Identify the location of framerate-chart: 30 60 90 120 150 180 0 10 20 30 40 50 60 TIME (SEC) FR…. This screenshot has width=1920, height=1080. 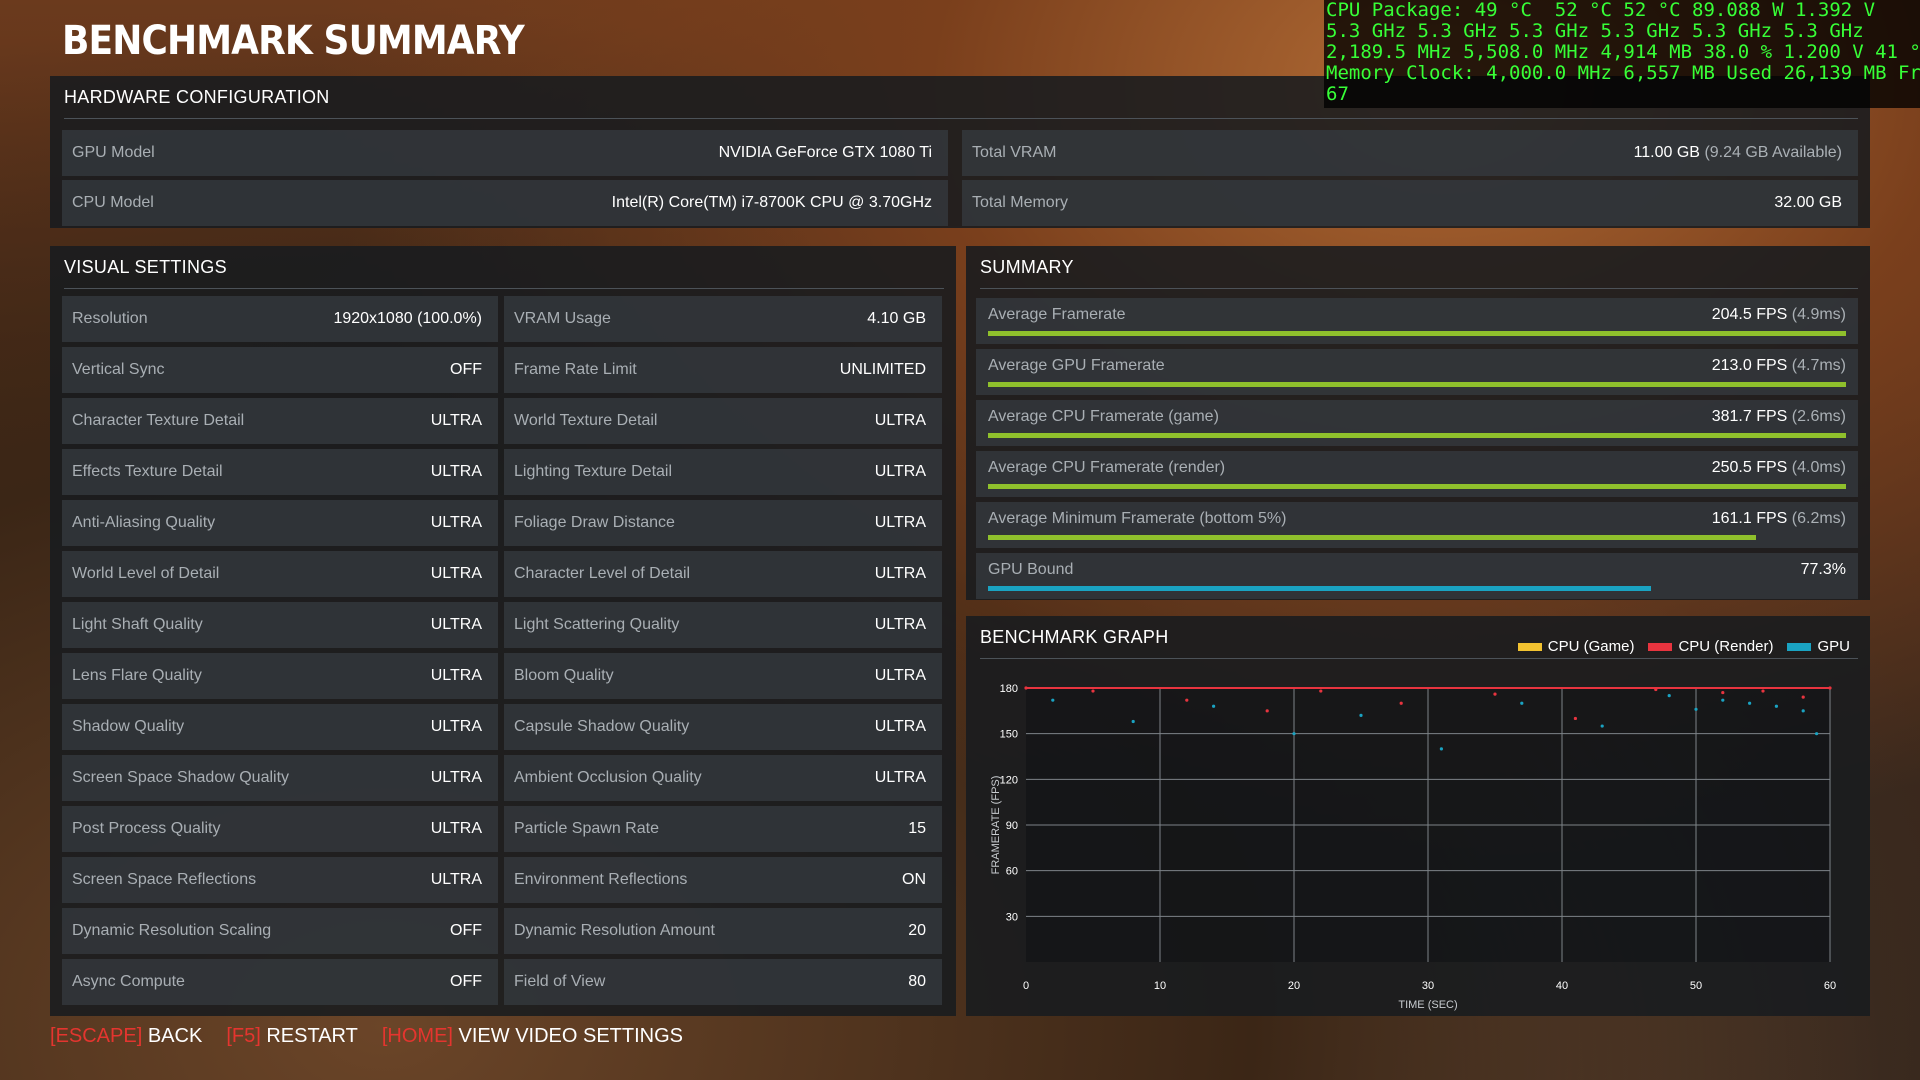
(1413, 847).